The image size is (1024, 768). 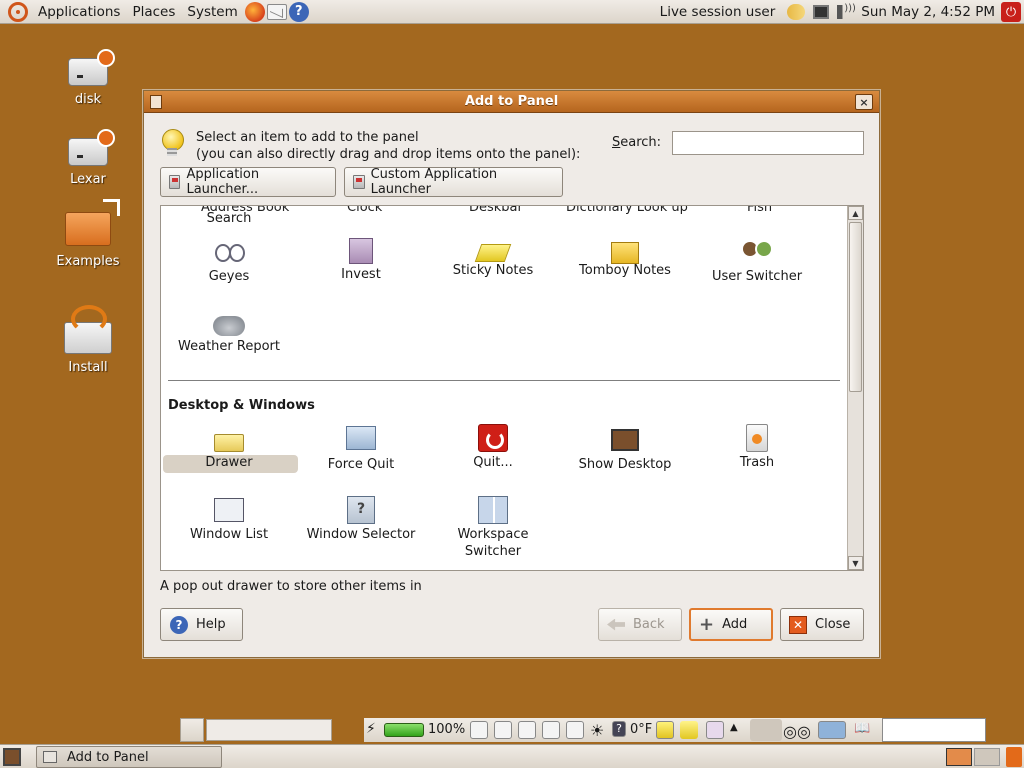 I want to click on item-label: Trash, so click(x=757, y=462).